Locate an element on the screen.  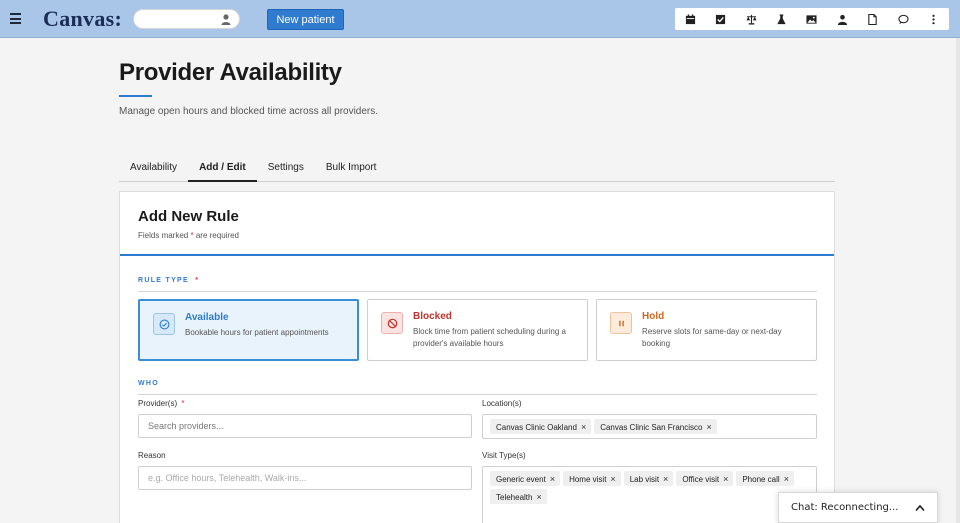
who-label: WHO is located at coordinates (149, 383).